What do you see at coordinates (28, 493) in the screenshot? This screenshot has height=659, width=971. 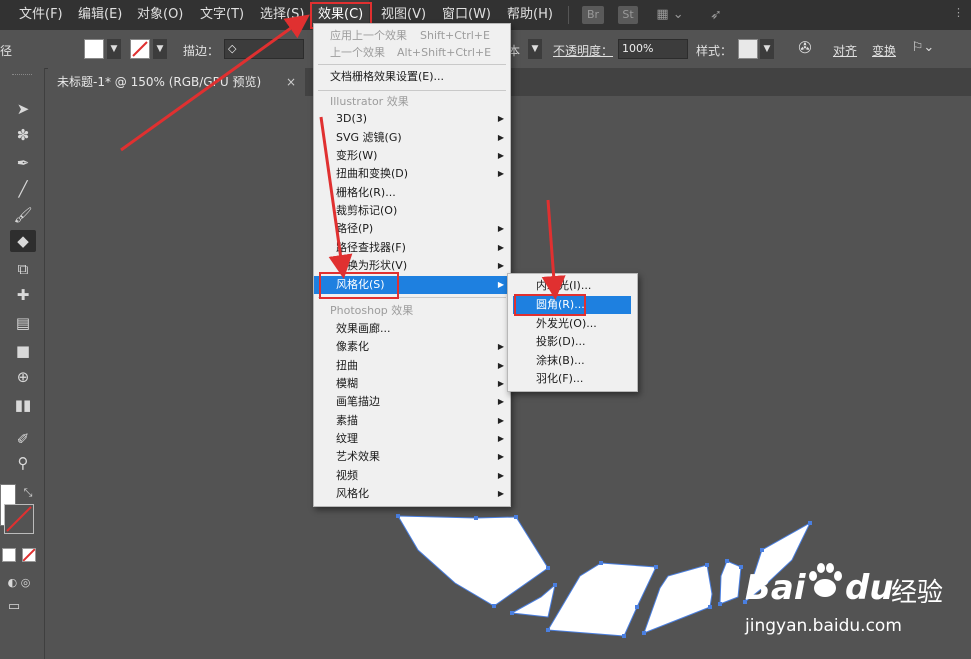 I see `swap-colors-icon: ⤡` at bounding box center [28, 493].